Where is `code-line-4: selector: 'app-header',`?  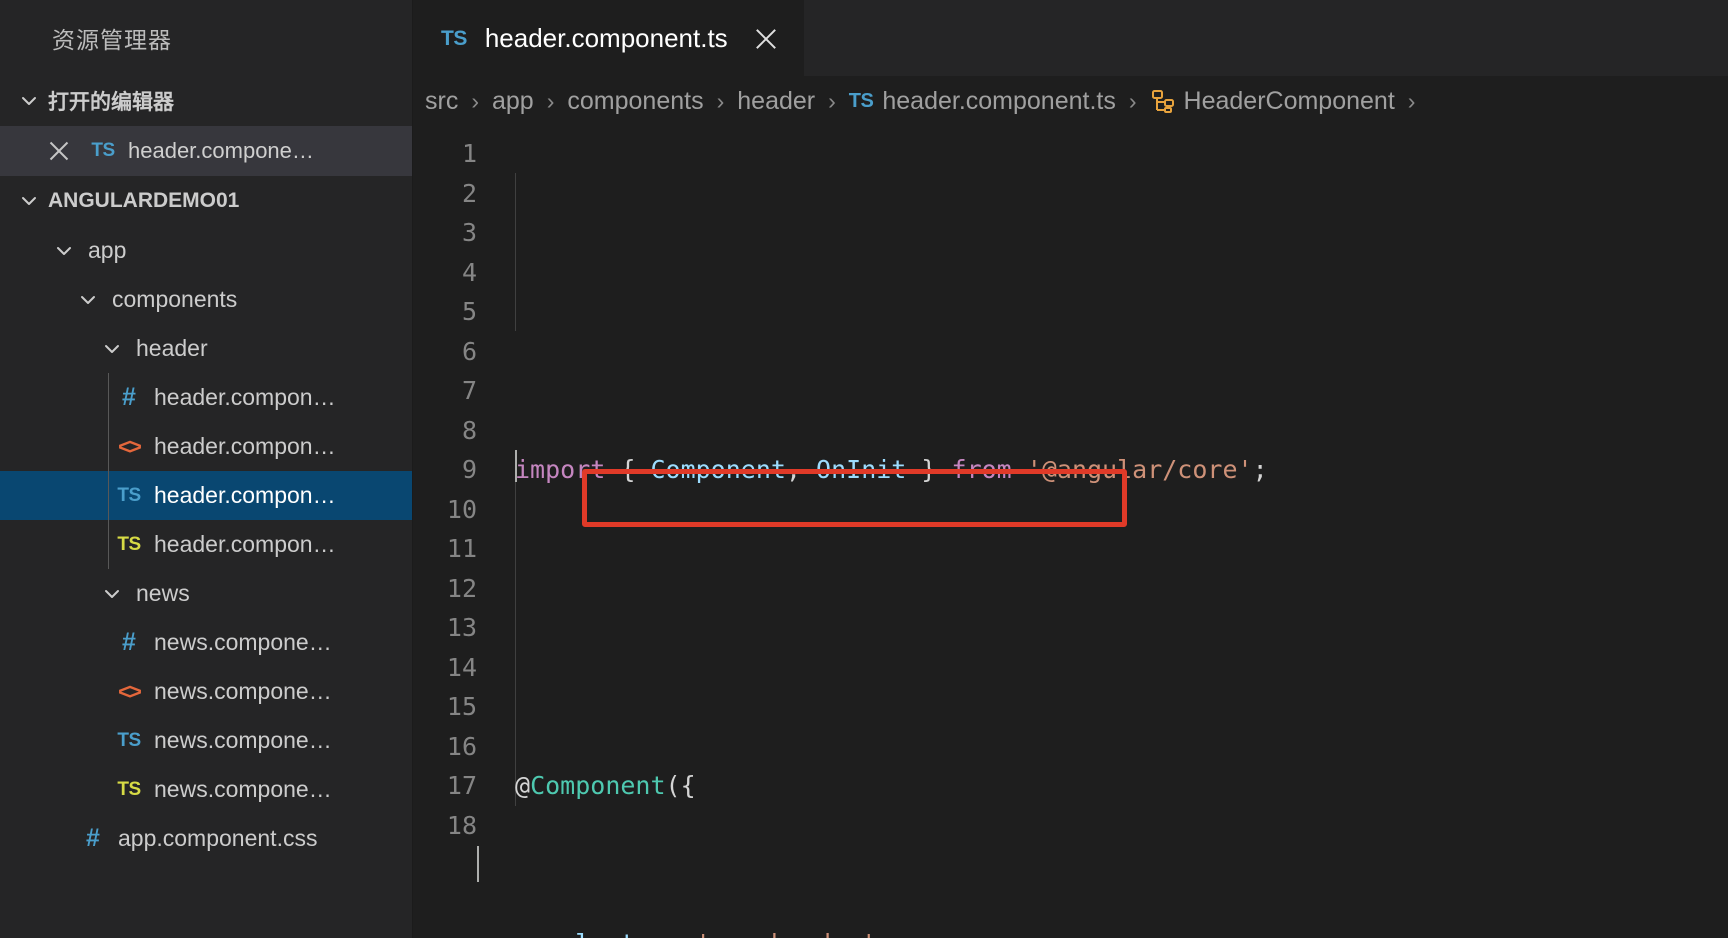 code-line-4: selector: 'app-header', is located at coordinates (1121, 931).